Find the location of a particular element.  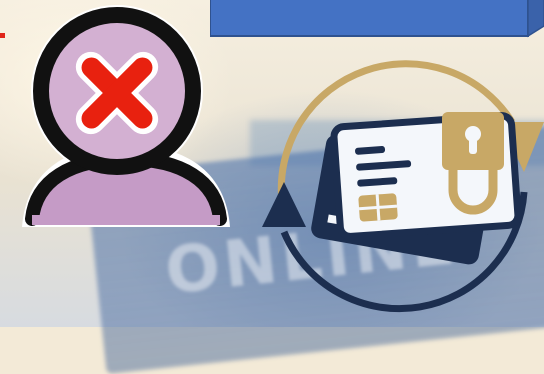

blue-banner-shape is located at coordinates (377, 19).